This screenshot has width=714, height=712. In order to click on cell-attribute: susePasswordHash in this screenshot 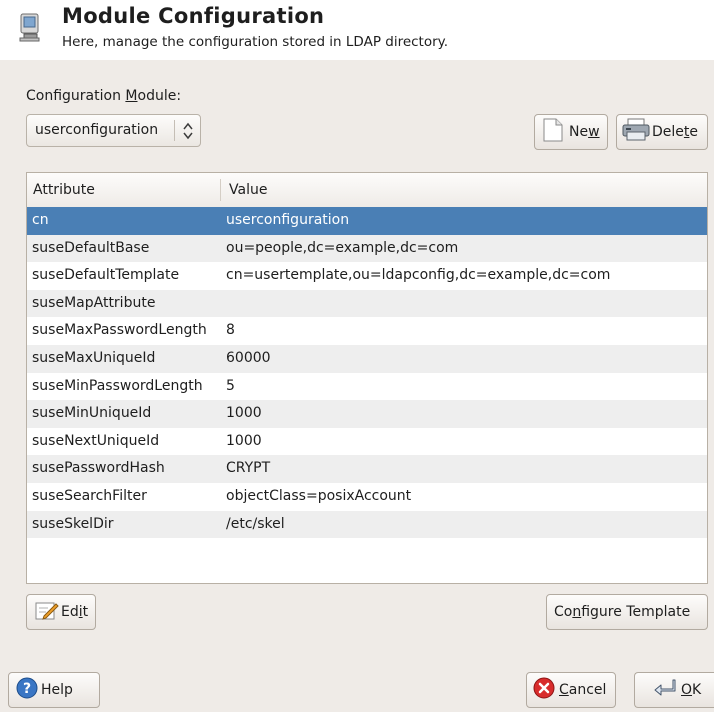, I will do `click(98, 468)`.